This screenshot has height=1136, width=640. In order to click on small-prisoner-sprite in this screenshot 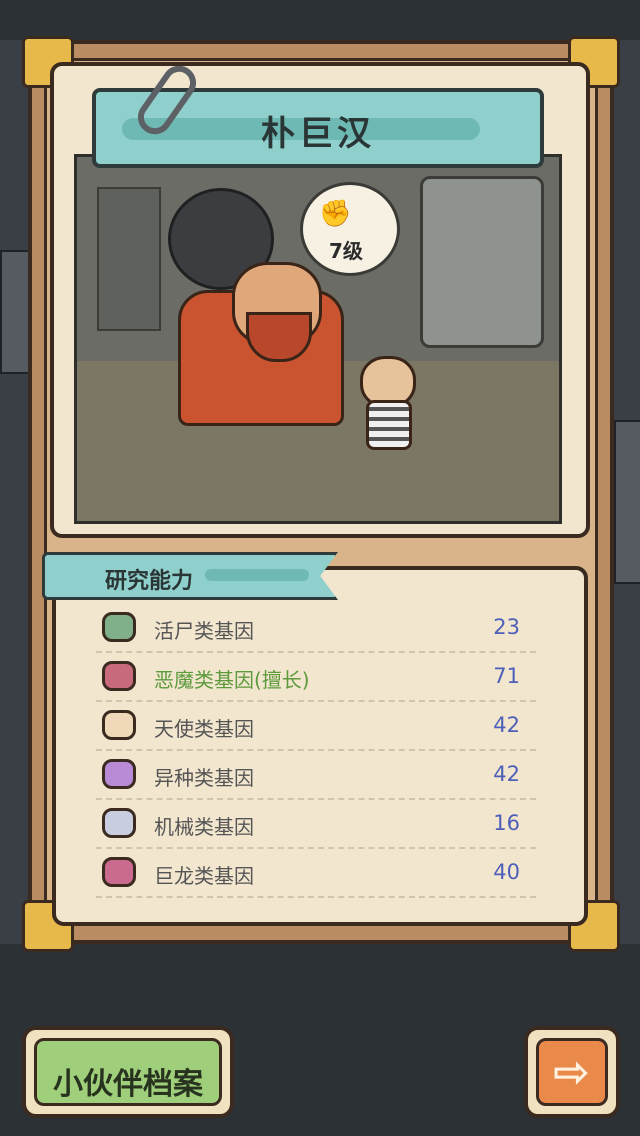, I will do `click(386, 403)`.